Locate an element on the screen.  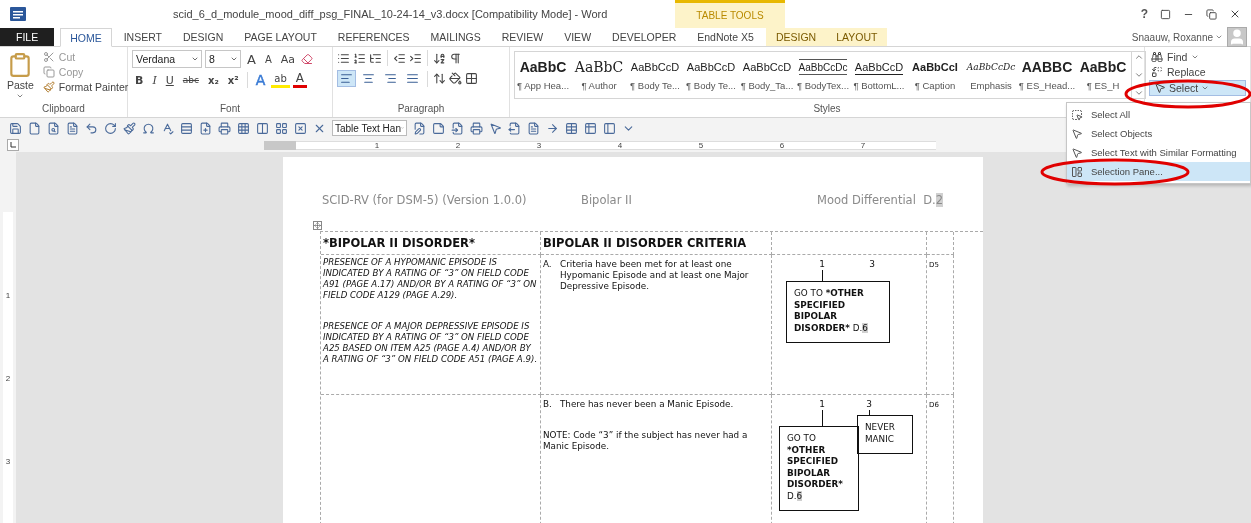
ribbon-tab: EndNote X5 is located at coordinates (725, 37).